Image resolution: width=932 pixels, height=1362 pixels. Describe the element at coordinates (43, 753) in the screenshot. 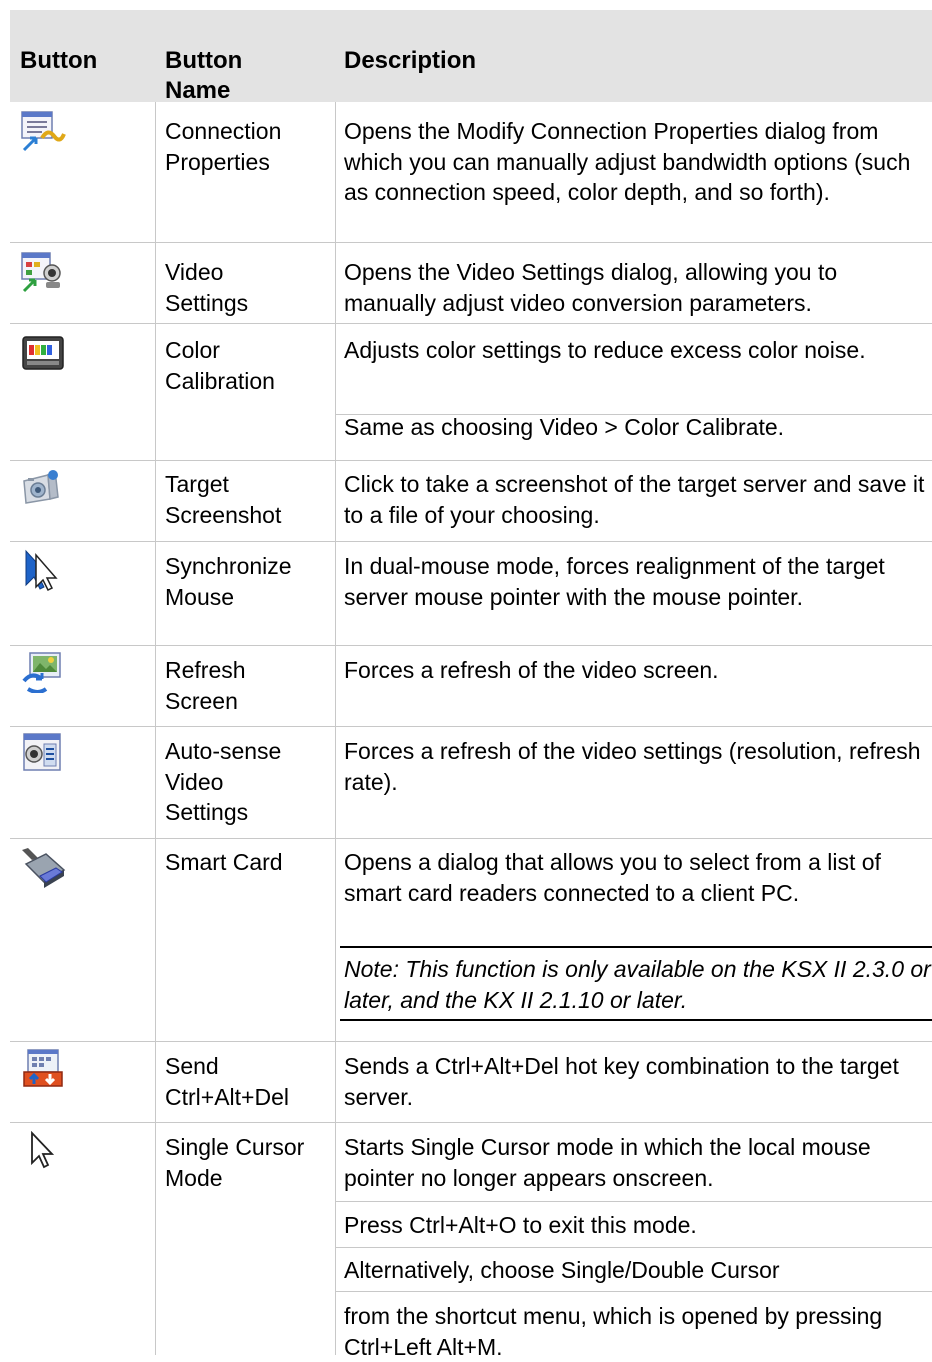

I see `auto-sense-video-icon` at that location.